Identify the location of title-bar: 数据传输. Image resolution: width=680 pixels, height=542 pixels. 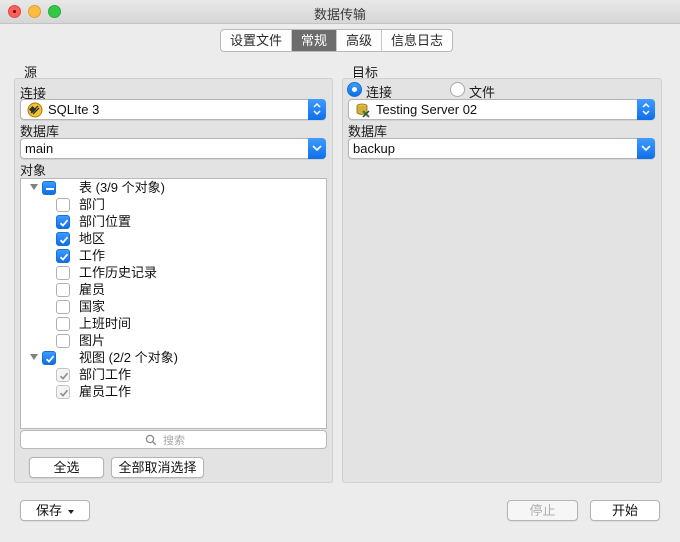
(340, 12).